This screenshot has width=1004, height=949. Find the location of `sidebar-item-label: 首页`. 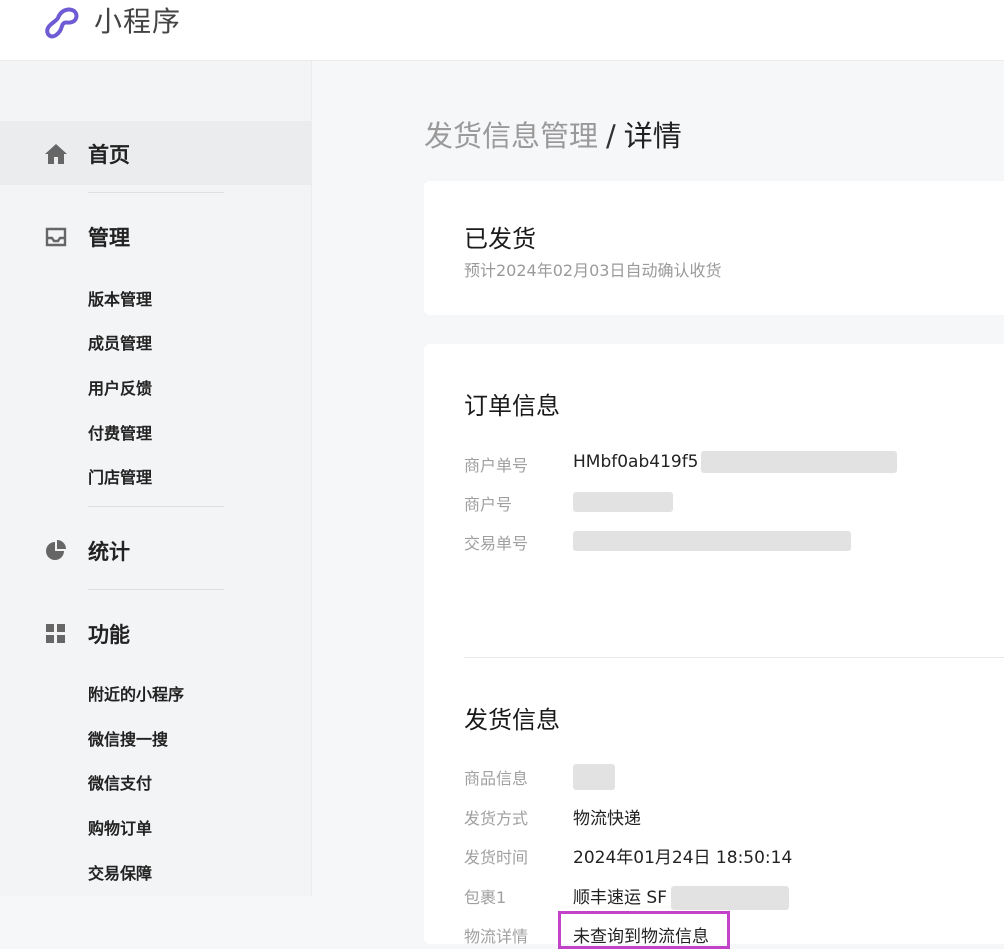

sidebar-item-label: 首页 is located at coordinates (109, 155).